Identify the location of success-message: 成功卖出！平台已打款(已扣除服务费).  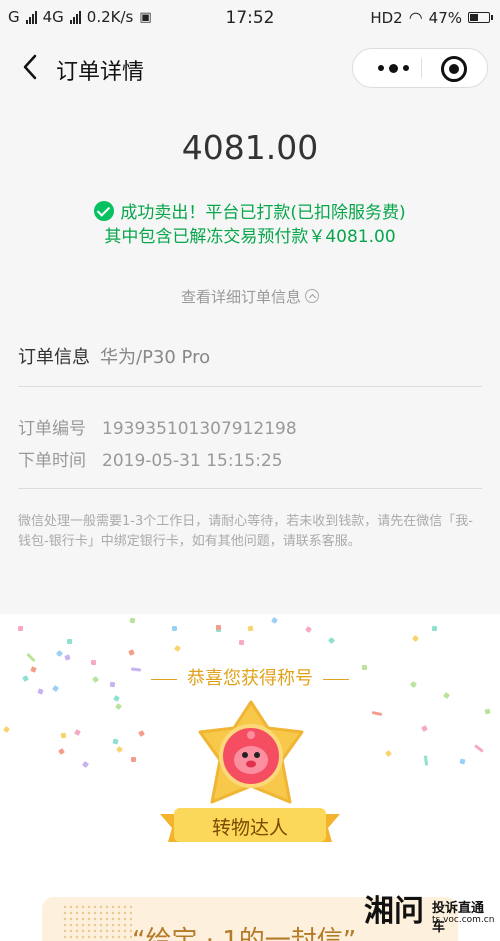
(250, 210).